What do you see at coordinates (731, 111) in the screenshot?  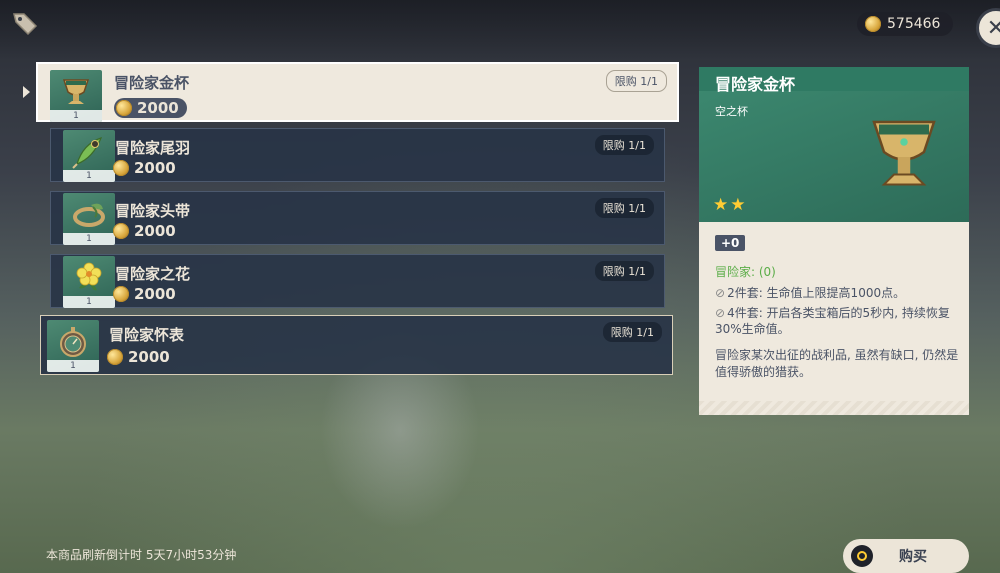 I see `detail-type: 空之杯` at bounding box center [731, 111].